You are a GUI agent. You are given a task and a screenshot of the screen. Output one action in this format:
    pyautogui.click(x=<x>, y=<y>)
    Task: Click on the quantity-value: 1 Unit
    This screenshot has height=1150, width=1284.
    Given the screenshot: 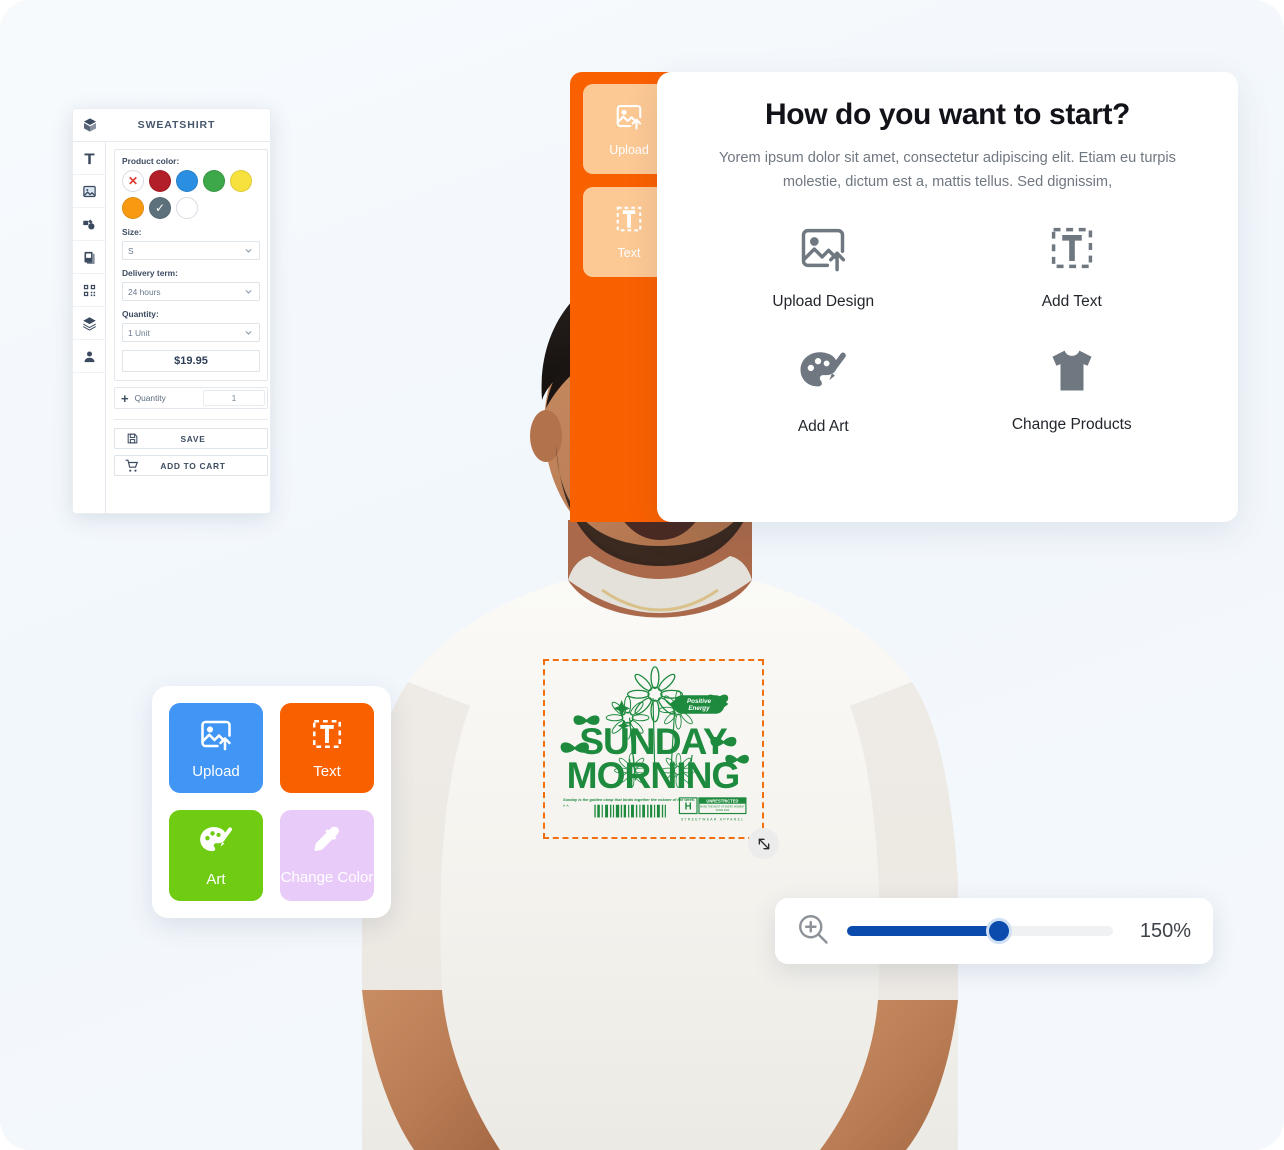 What is the action you would take?
    pyautogui.click(x=139, y=332)
    